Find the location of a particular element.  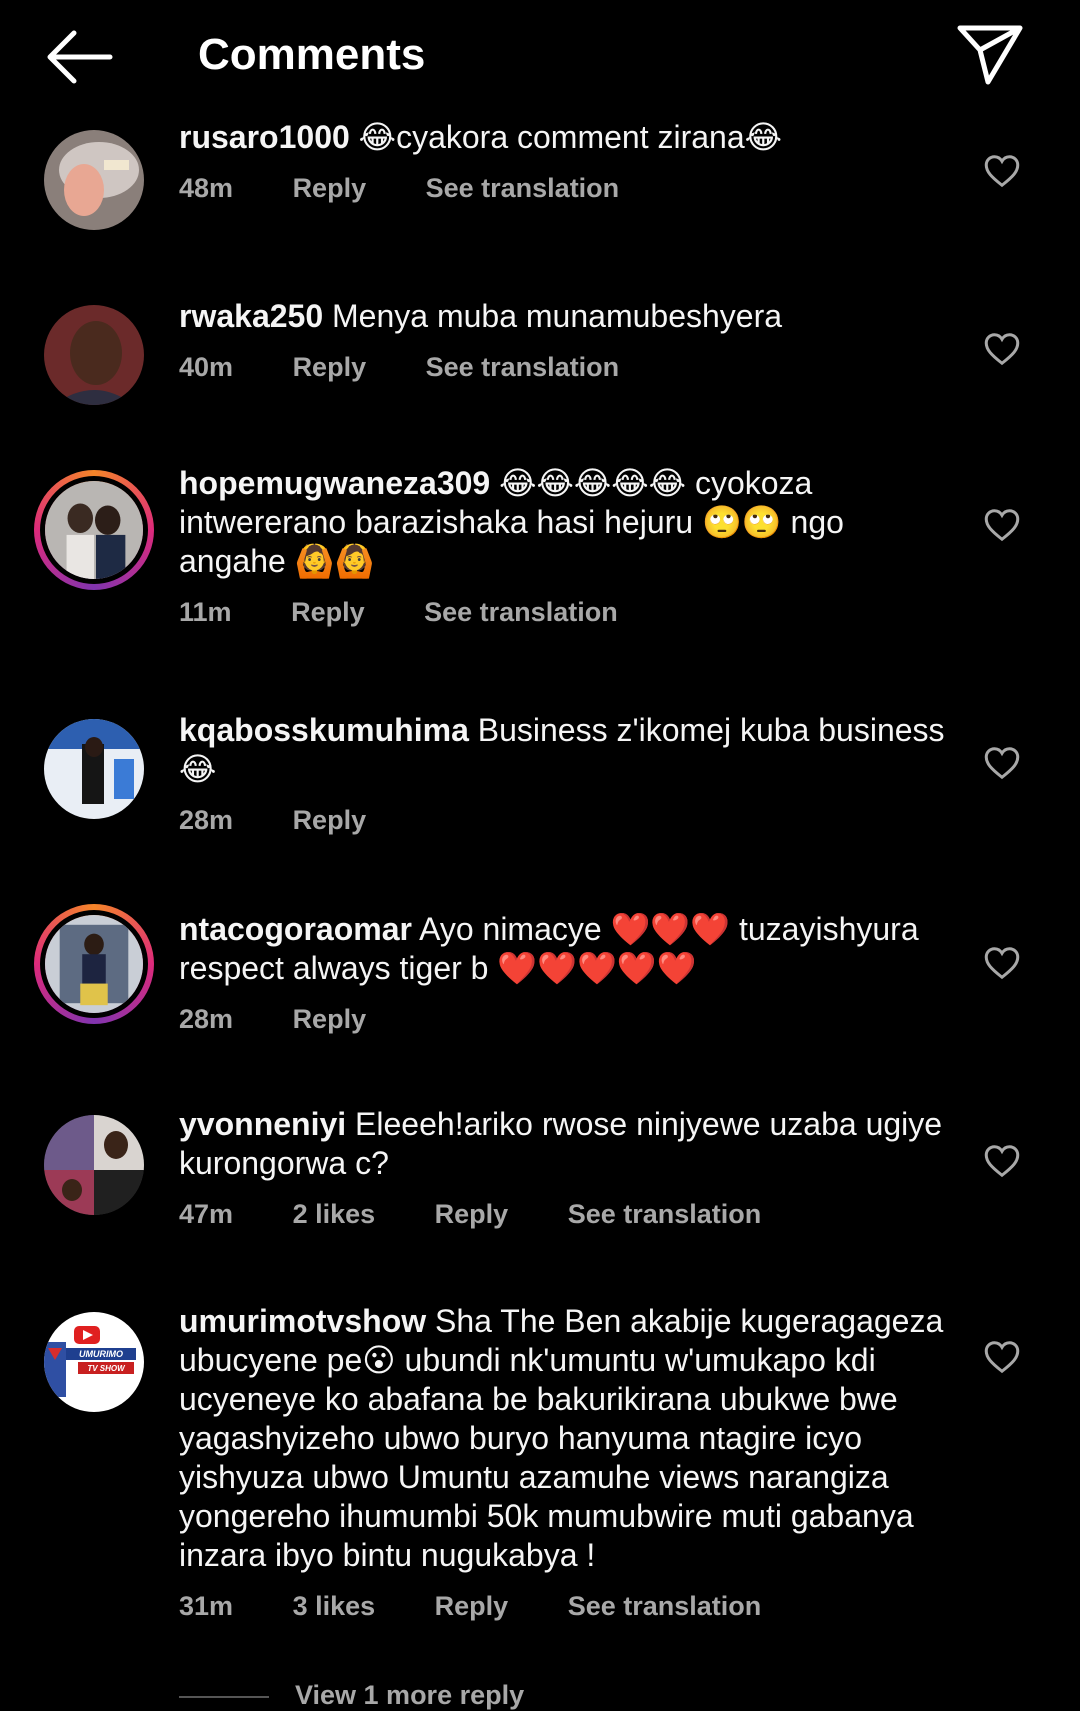

replies-divider-line is located at coordinates (224, 1696).